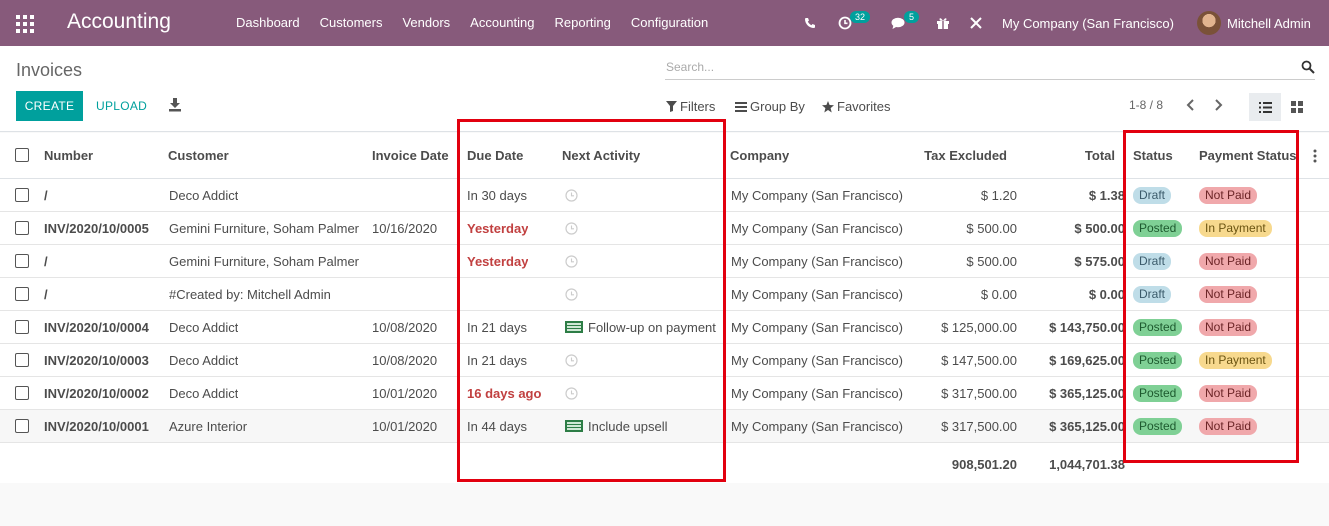 The image size is (1329, 526). Describe the element at coordinates (810, 23) in the screenshot. I see `phone-icon` at that location.